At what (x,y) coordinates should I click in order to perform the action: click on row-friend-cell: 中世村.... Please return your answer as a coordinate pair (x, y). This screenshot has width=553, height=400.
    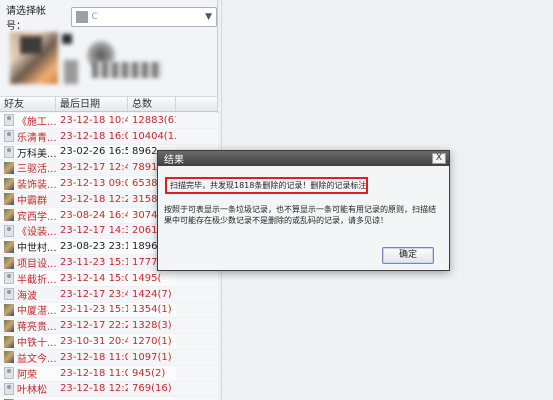
    Looking at the image, I should click on (28, 246).